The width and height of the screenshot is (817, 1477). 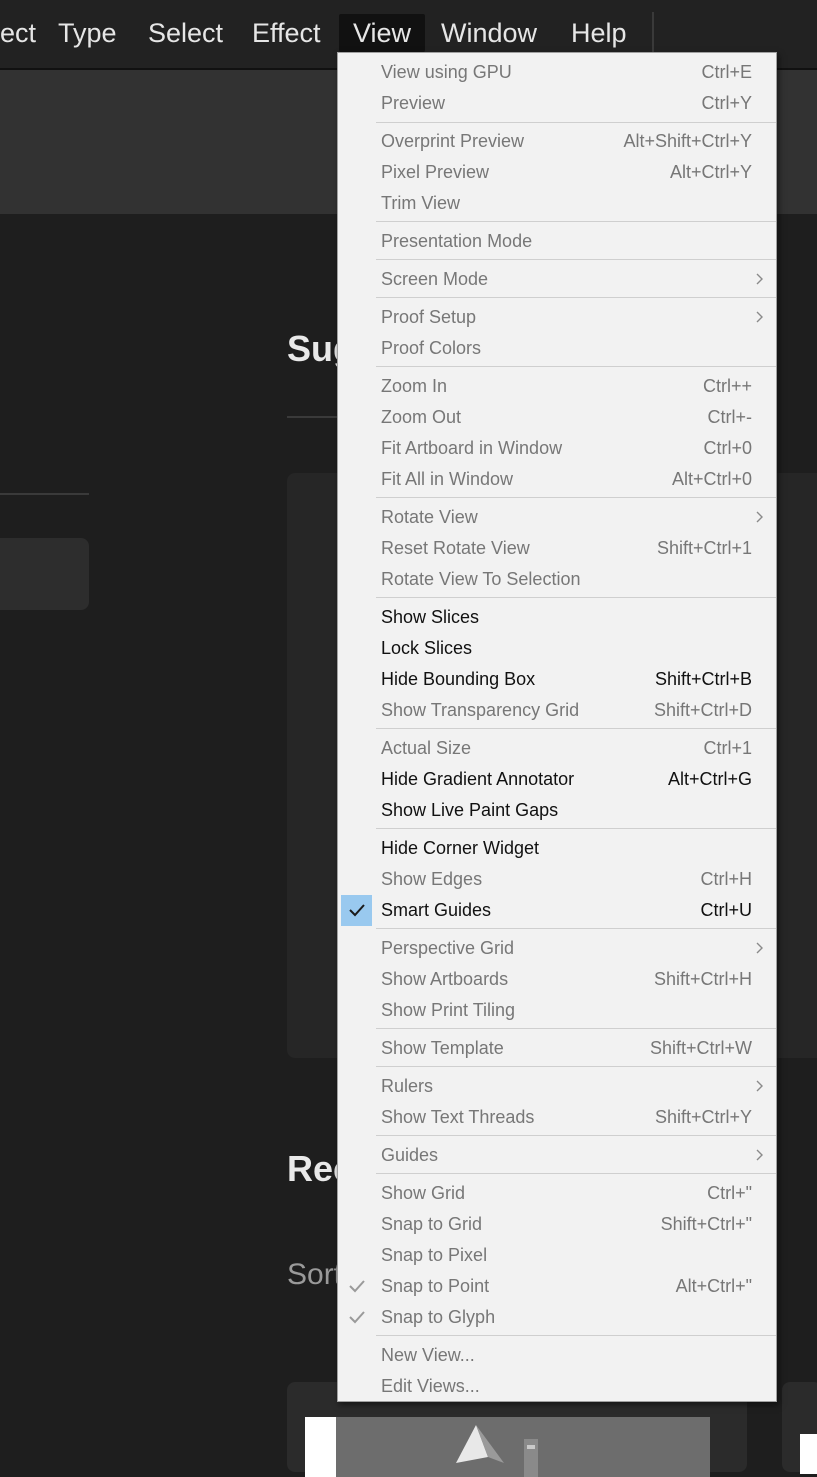 What do you see at coordinates (557, 1286) in the screenshot?
I see `menu-item-snap-to-point: Snap to Point Alt+Ctrl+"` at bounding box center [557, 1286].